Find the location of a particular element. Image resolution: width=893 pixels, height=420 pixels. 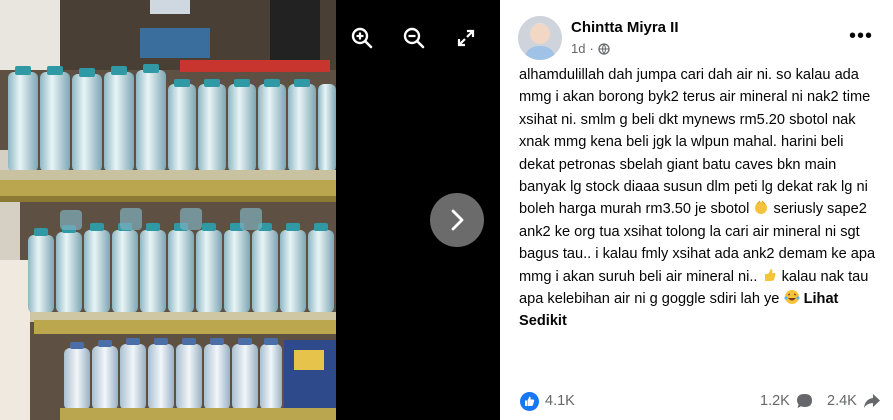

comment-count: 1.2K is located at coordinates (775, 401).